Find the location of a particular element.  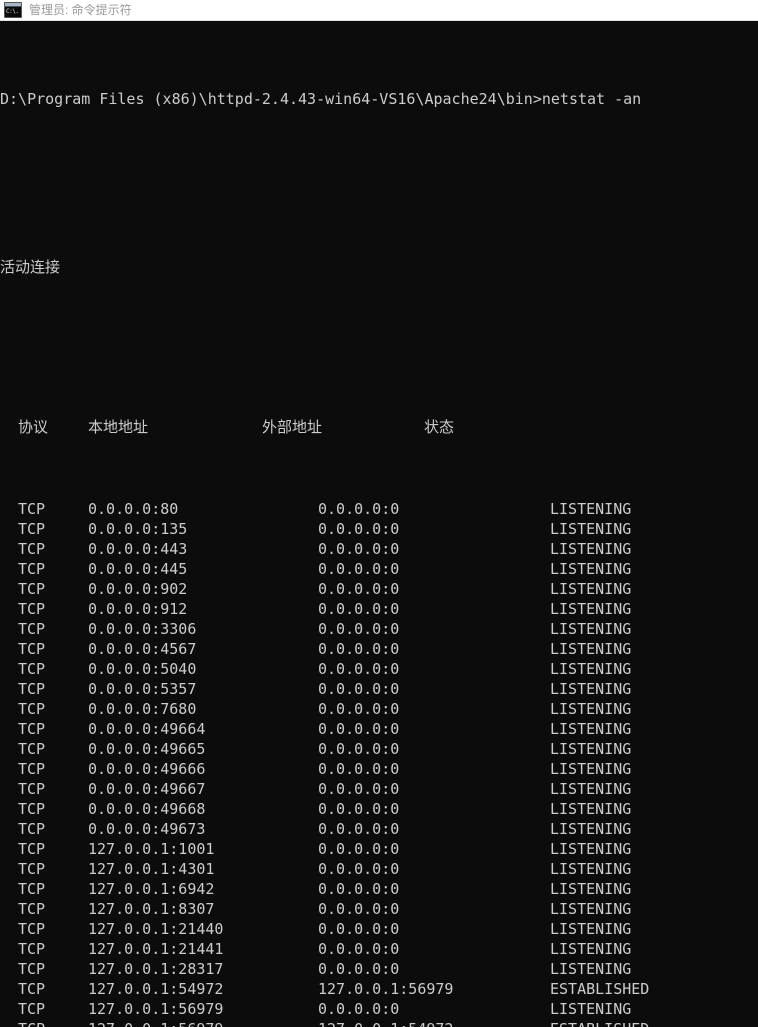

table-row: TCP 0.0.0.0:5357 0.0.0.0:0 LISTENING is located at coordinates (379, 689).